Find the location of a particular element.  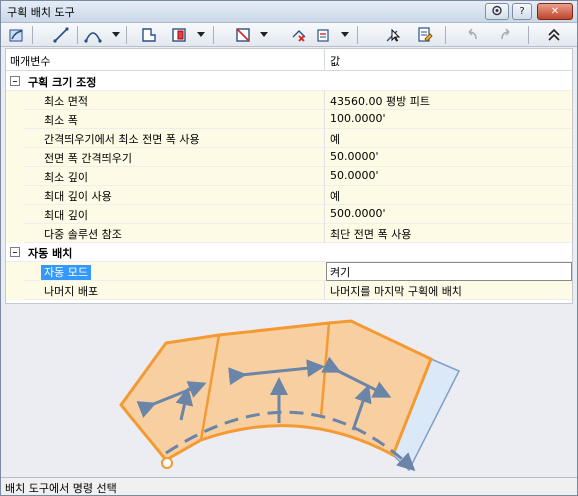

property-name: 최대 깊이 사용 is located at coordinates (78, 196).